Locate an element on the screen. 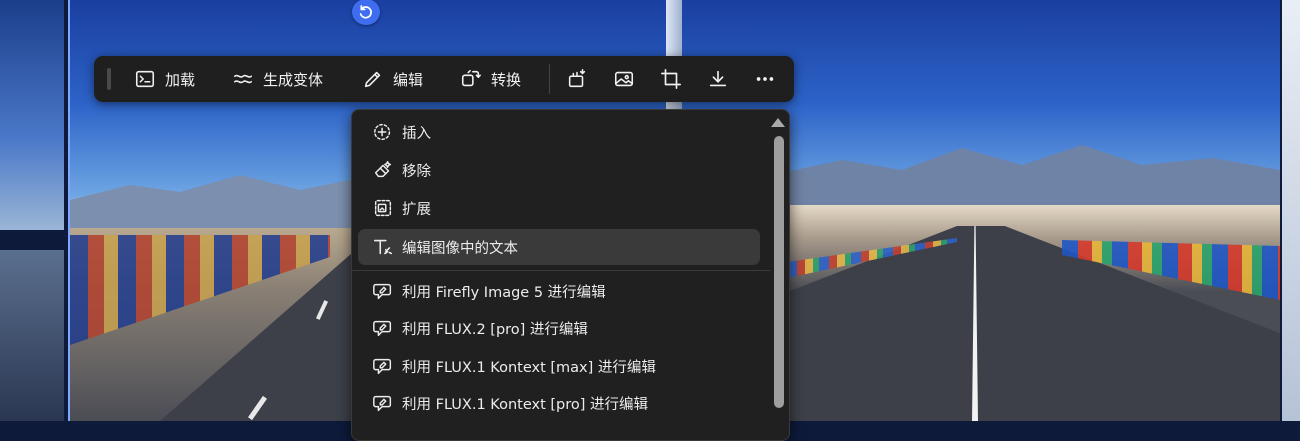 Image resolution: width=1300 pixels, height=441 pixels. menu-item-label: 编辑图像中的文本 is located at coordinates (460, 248).